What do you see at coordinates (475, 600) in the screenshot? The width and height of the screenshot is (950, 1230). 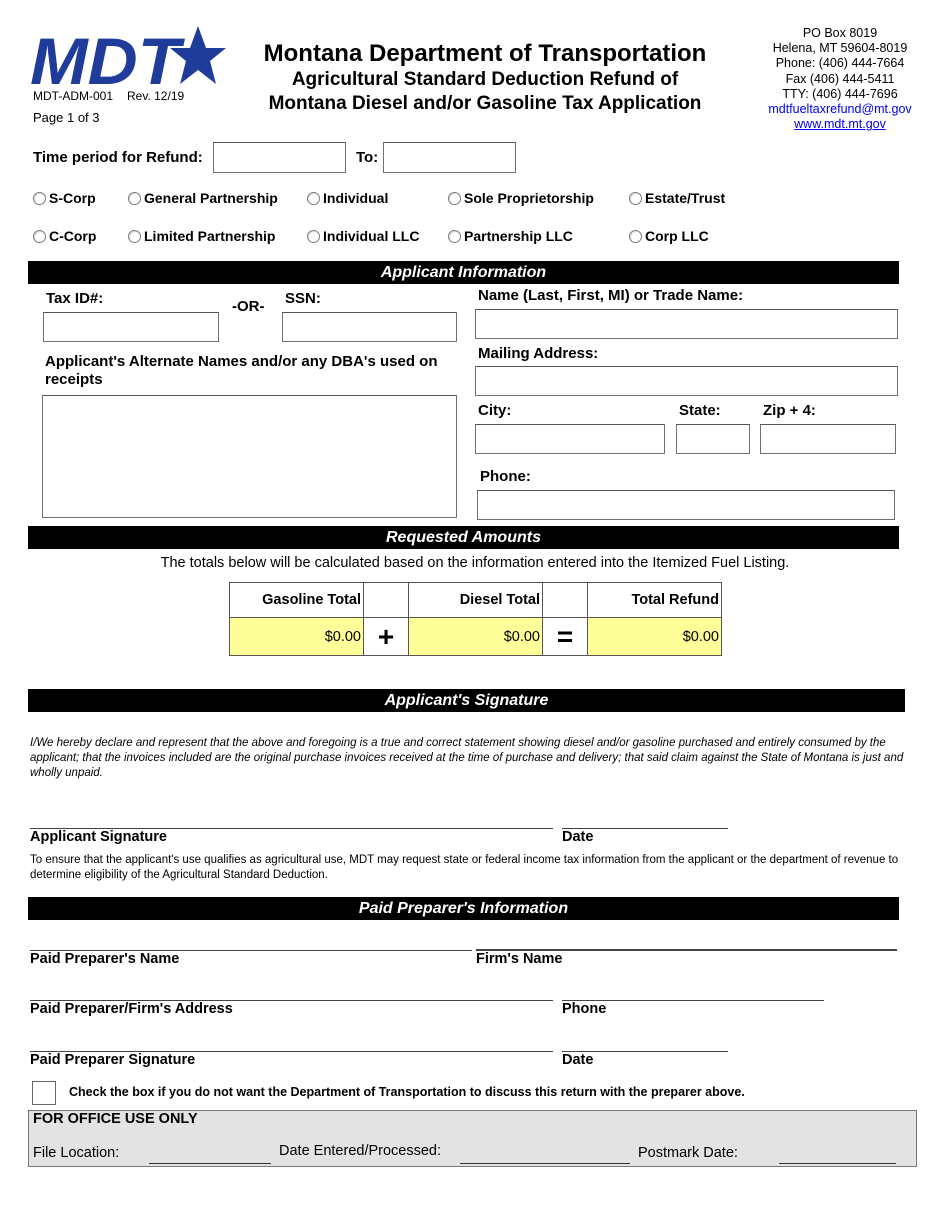 I see `diesel-total-header: Diesel Total` at bounding box center [475, 600].